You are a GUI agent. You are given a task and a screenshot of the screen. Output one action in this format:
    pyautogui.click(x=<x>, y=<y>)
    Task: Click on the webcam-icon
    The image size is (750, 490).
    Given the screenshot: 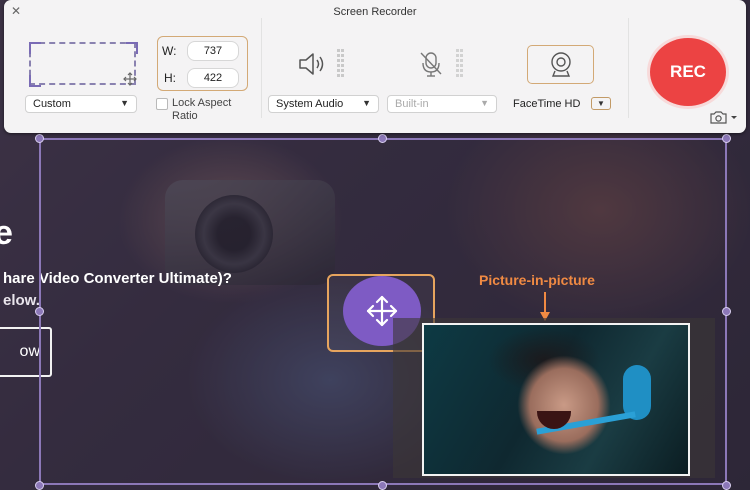 What is the action you would take?
    pyautogui.click(x=561, y=64)
    